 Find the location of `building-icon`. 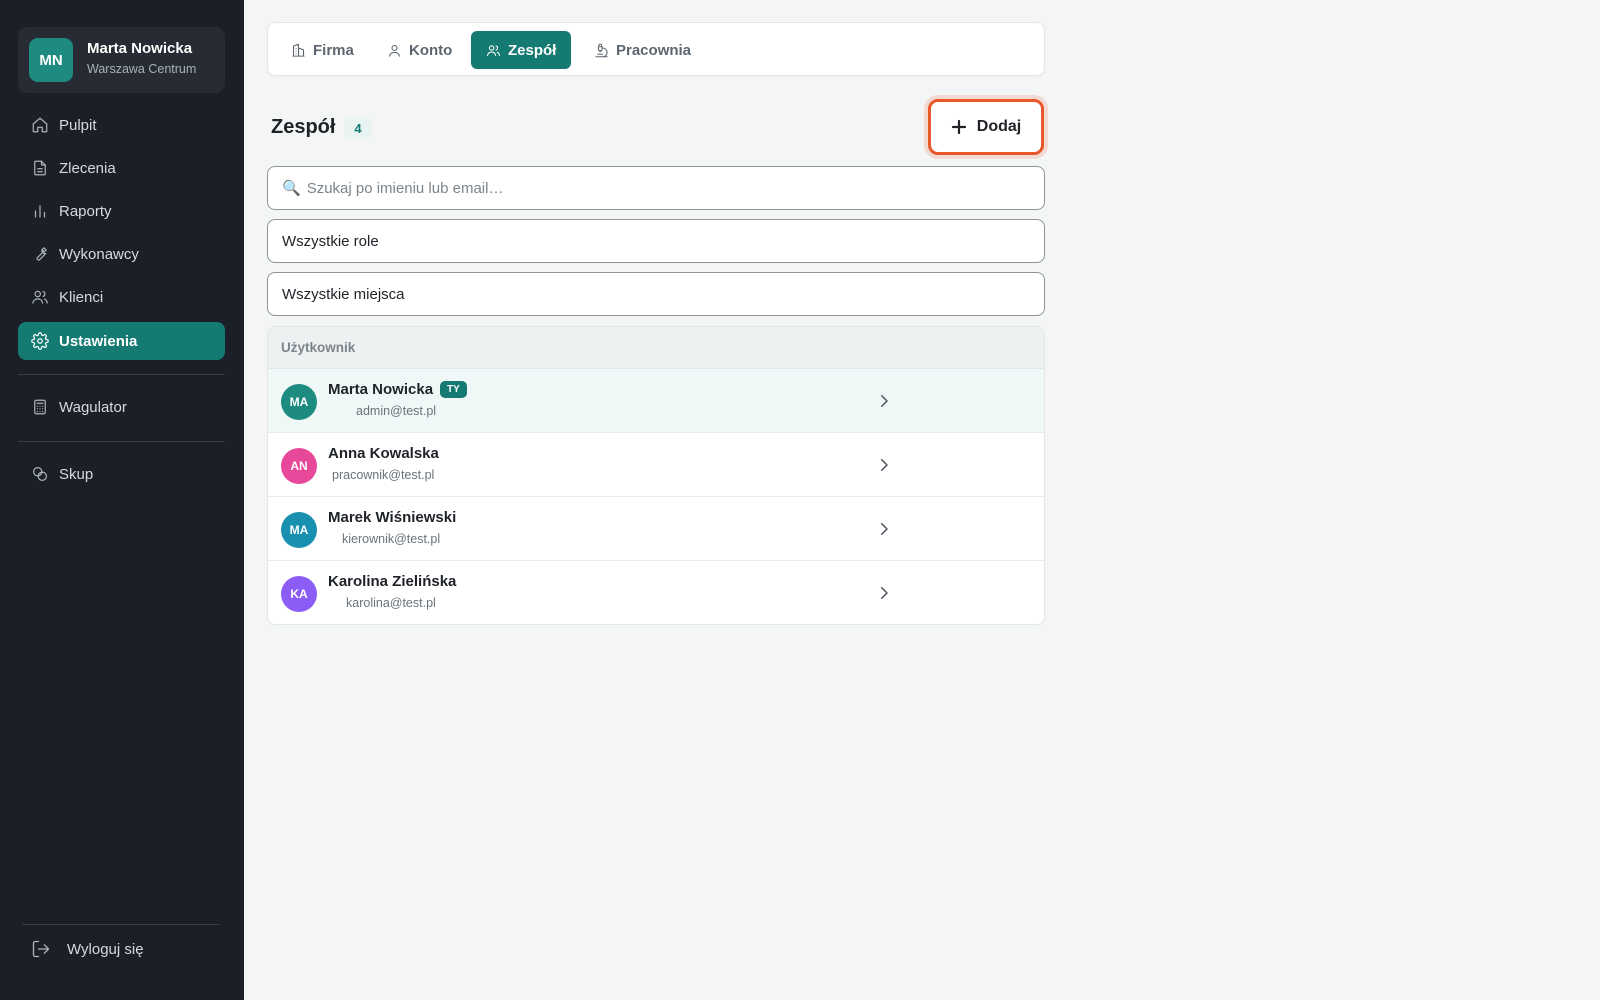

building-icon is located at coordinates (298, 50).